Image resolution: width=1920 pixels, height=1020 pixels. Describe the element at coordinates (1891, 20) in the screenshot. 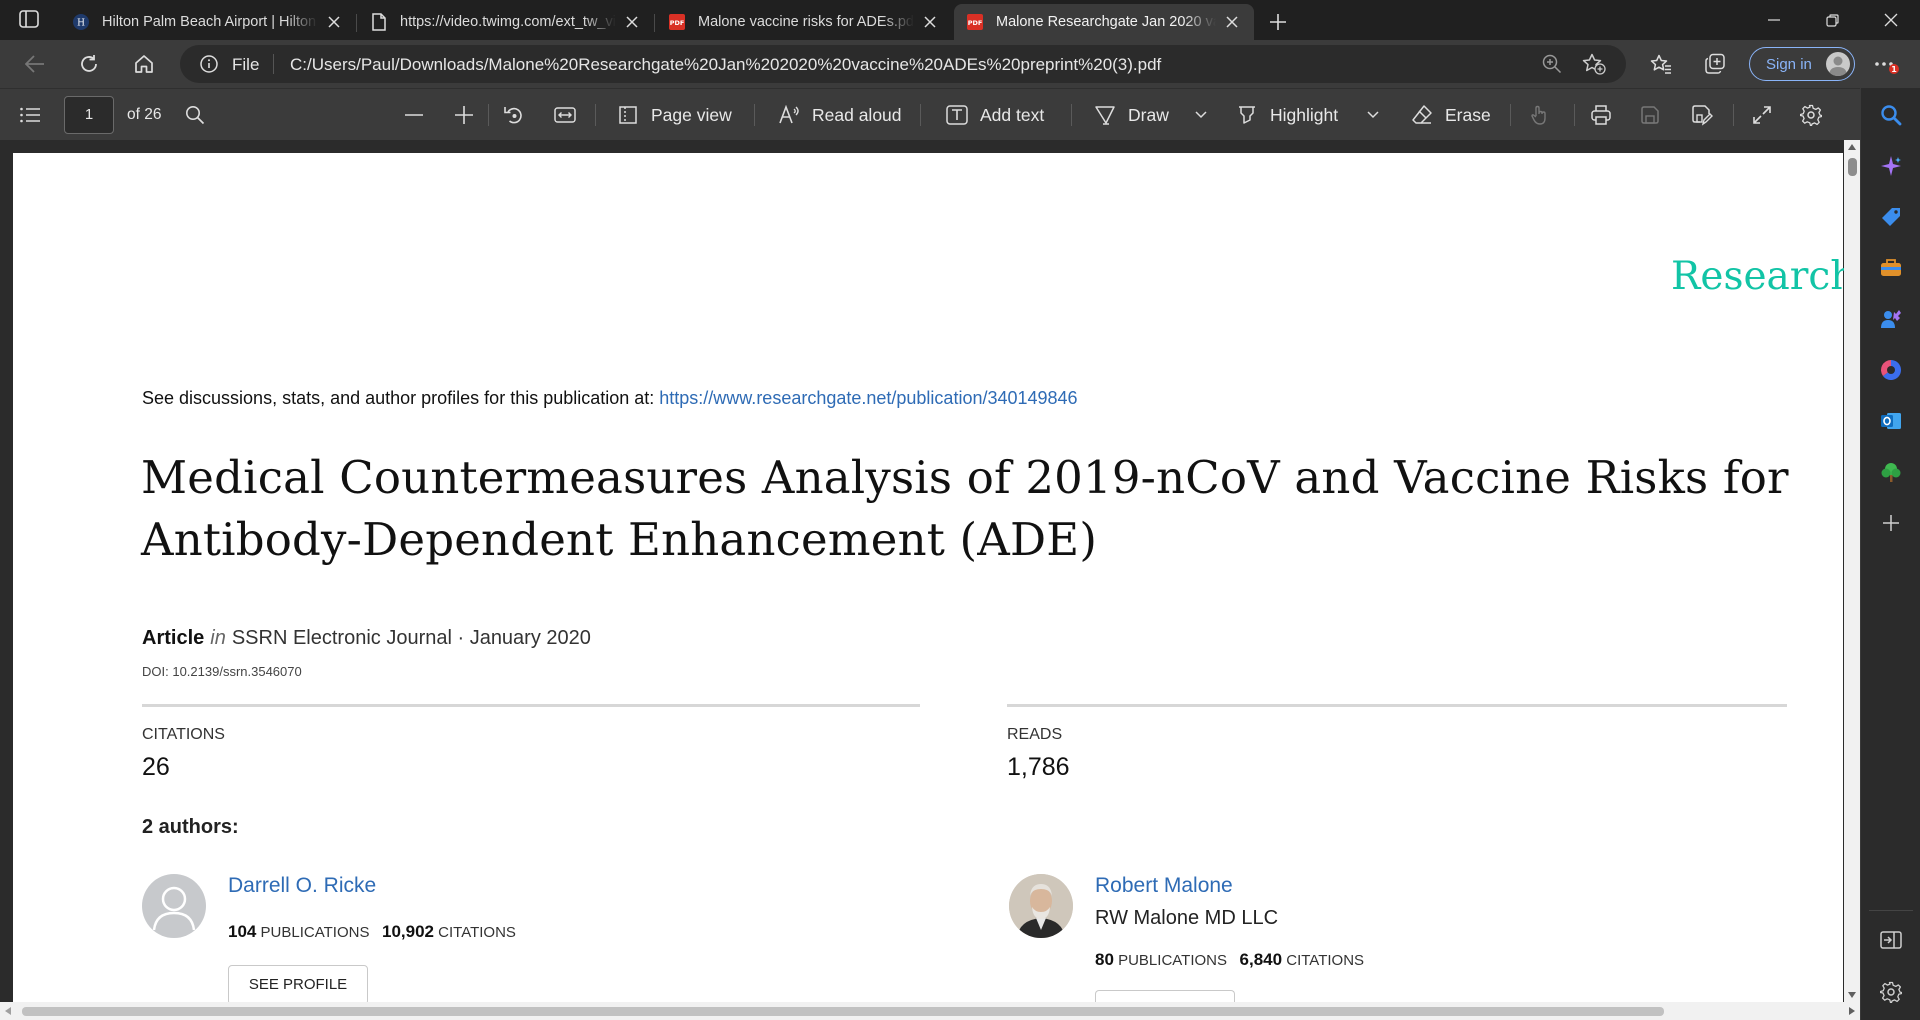

I see `close-window-button` at that location.